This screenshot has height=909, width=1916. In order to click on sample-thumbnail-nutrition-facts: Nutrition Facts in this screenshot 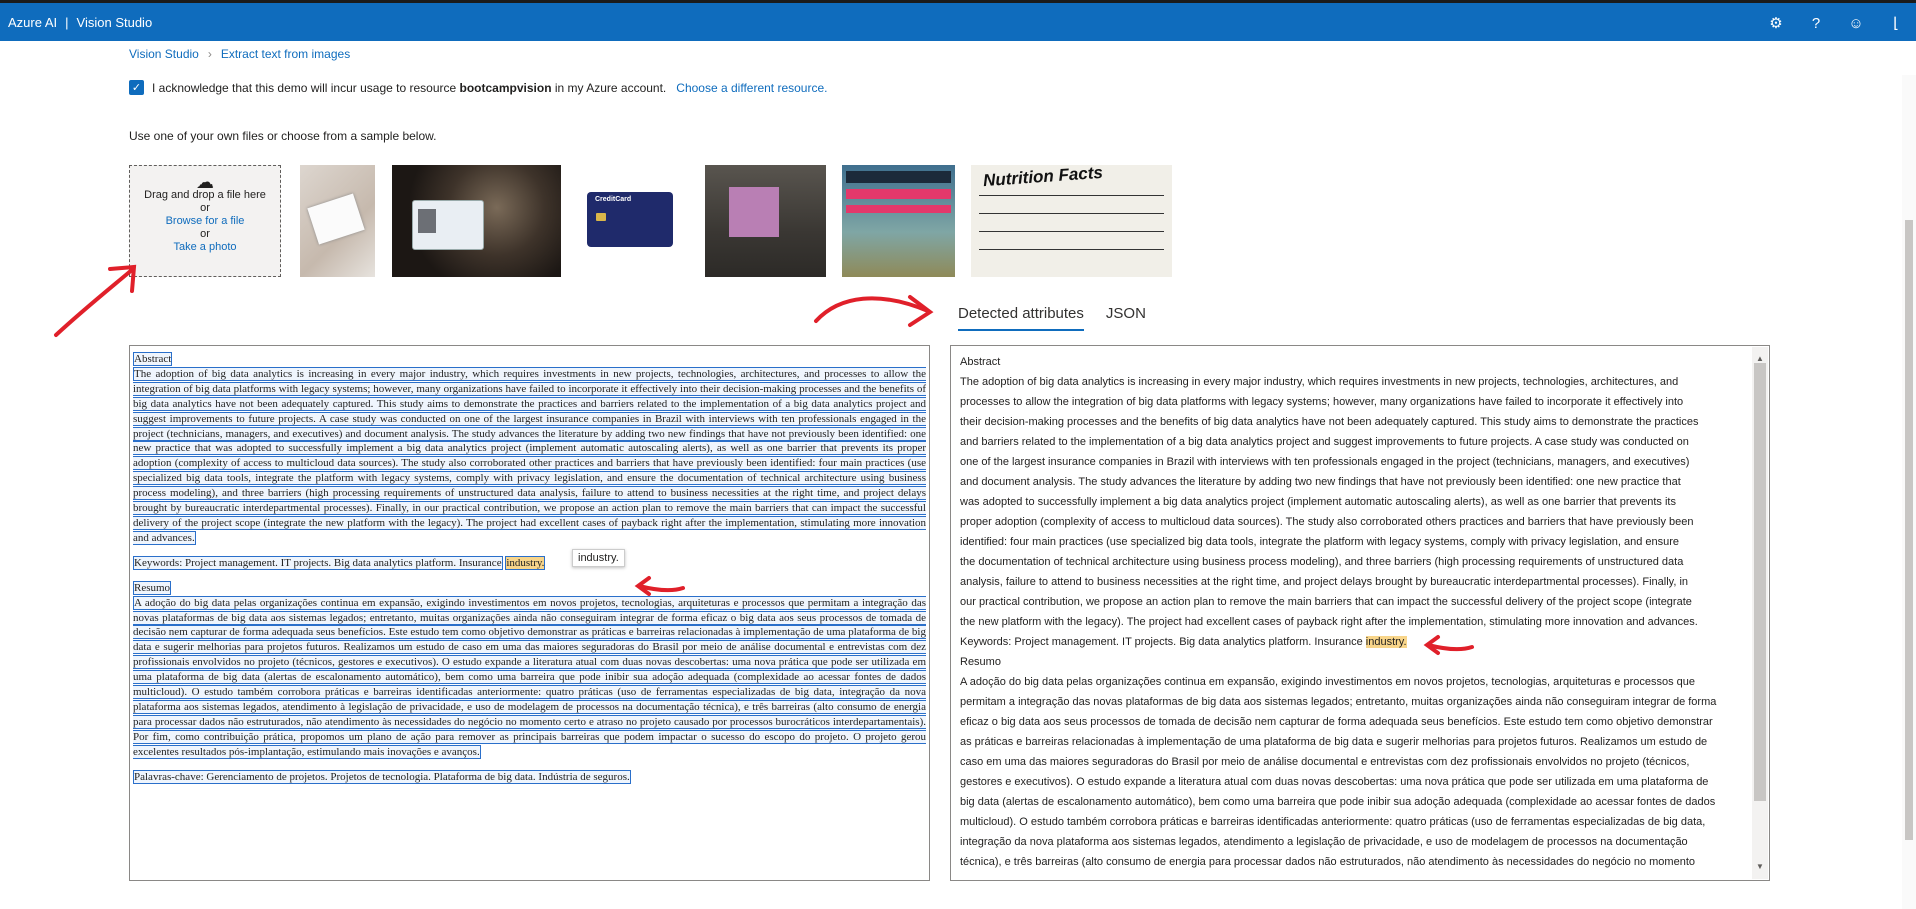, I will do `click(1071, 221)`.